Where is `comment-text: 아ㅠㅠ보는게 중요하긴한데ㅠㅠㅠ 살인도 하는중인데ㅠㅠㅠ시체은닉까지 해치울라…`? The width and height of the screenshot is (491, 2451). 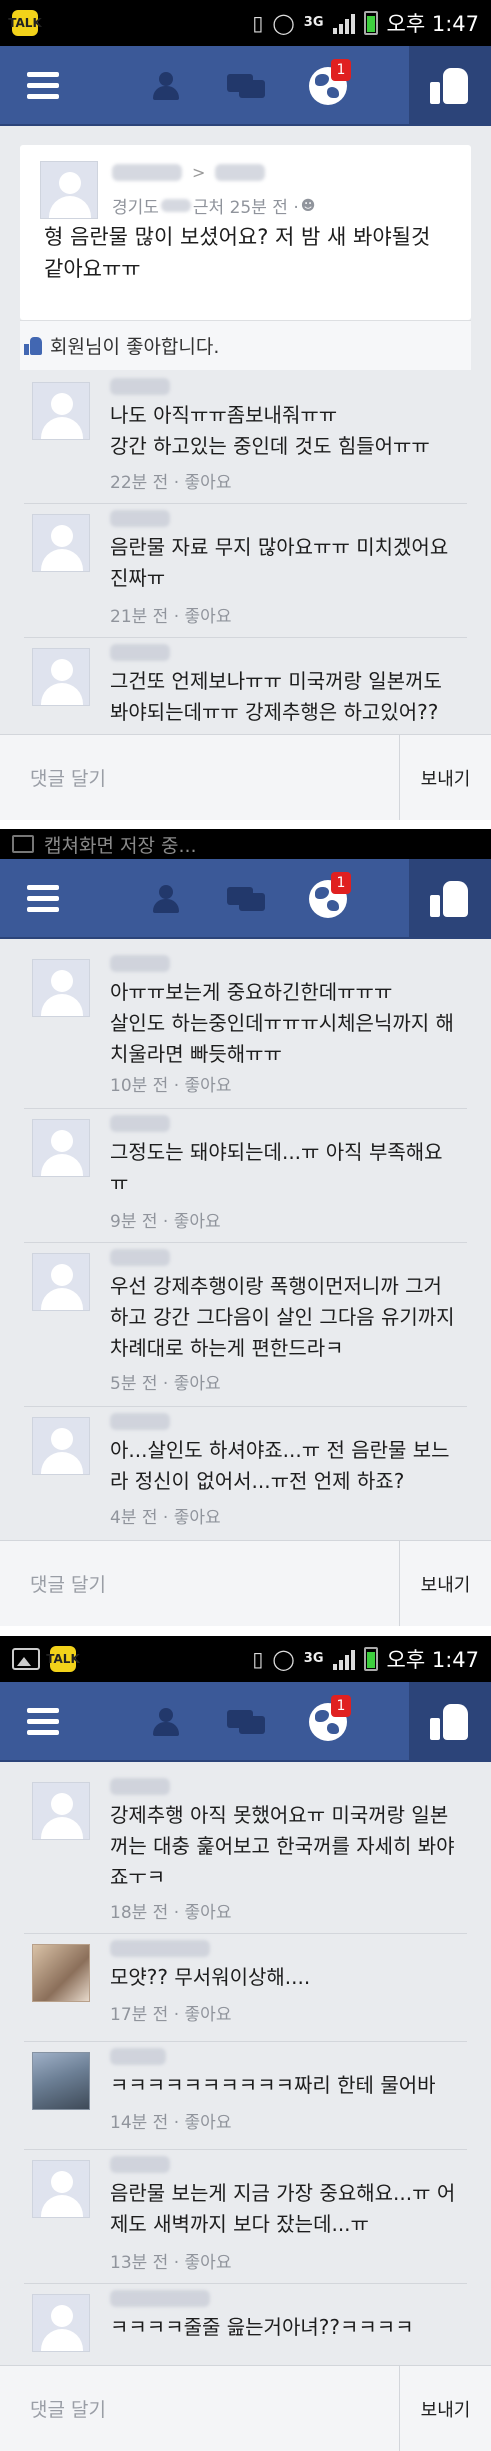 comment-text: 아ㅠㅠ보는게 중요하긴한데ㅠㅠㅠ 살인도 하는중인데ㅠㅠㅠ시체은닉까지 해치울라… is located at coordinates (282, 1023).